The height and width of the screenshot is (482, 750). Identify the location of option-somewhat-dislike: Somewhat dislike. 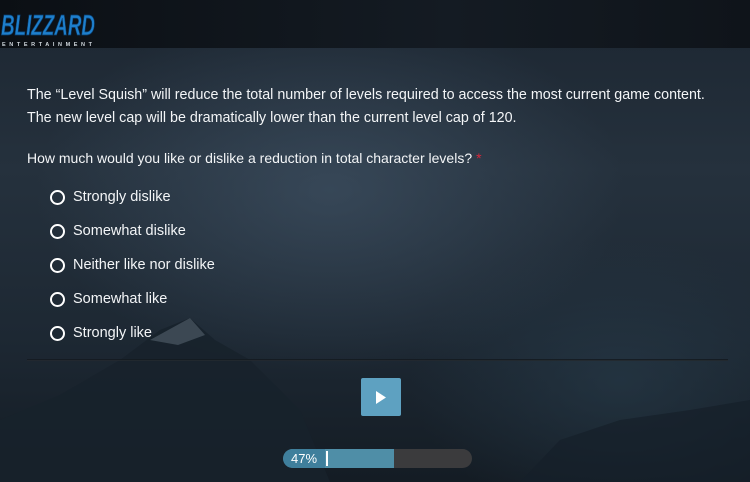
(132, 231).